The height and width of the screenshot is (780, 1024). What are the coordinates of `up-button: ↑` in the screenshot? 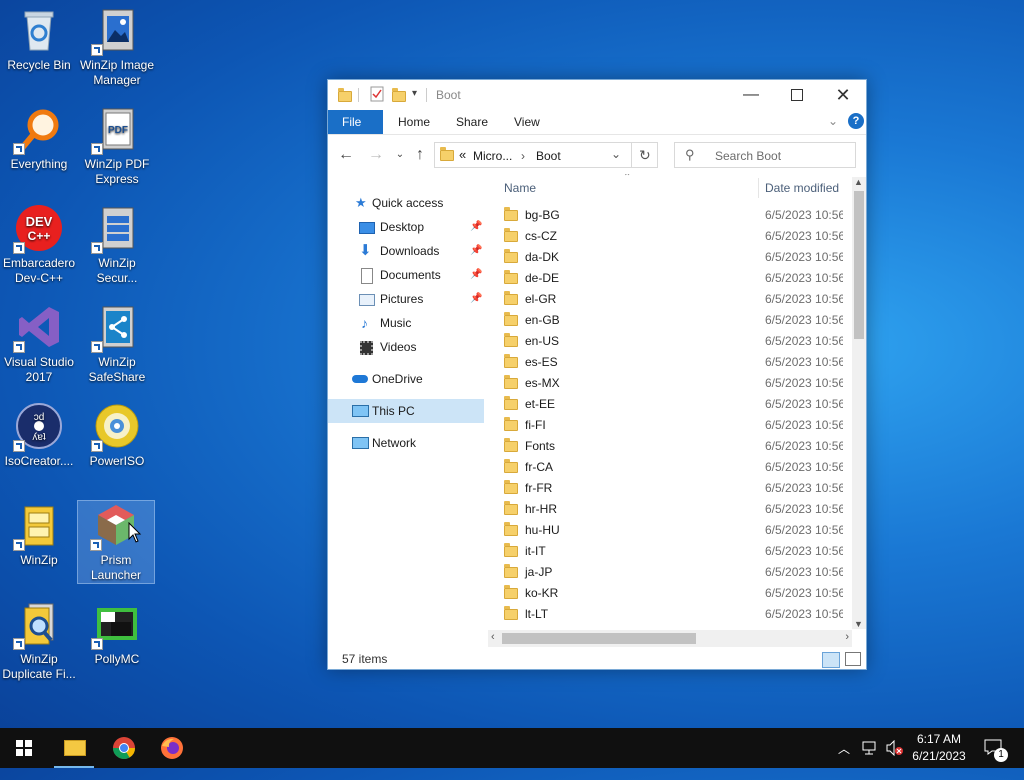 It's located at (420, 155).